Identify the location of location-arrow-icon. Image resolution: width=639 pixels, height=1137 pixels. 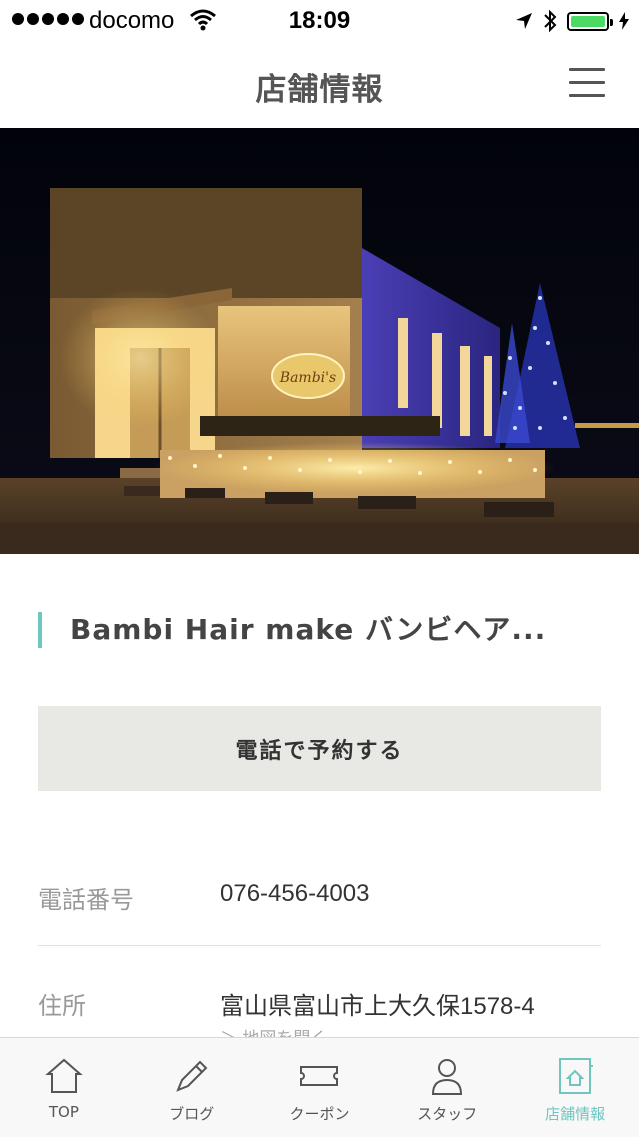
(524, 21).